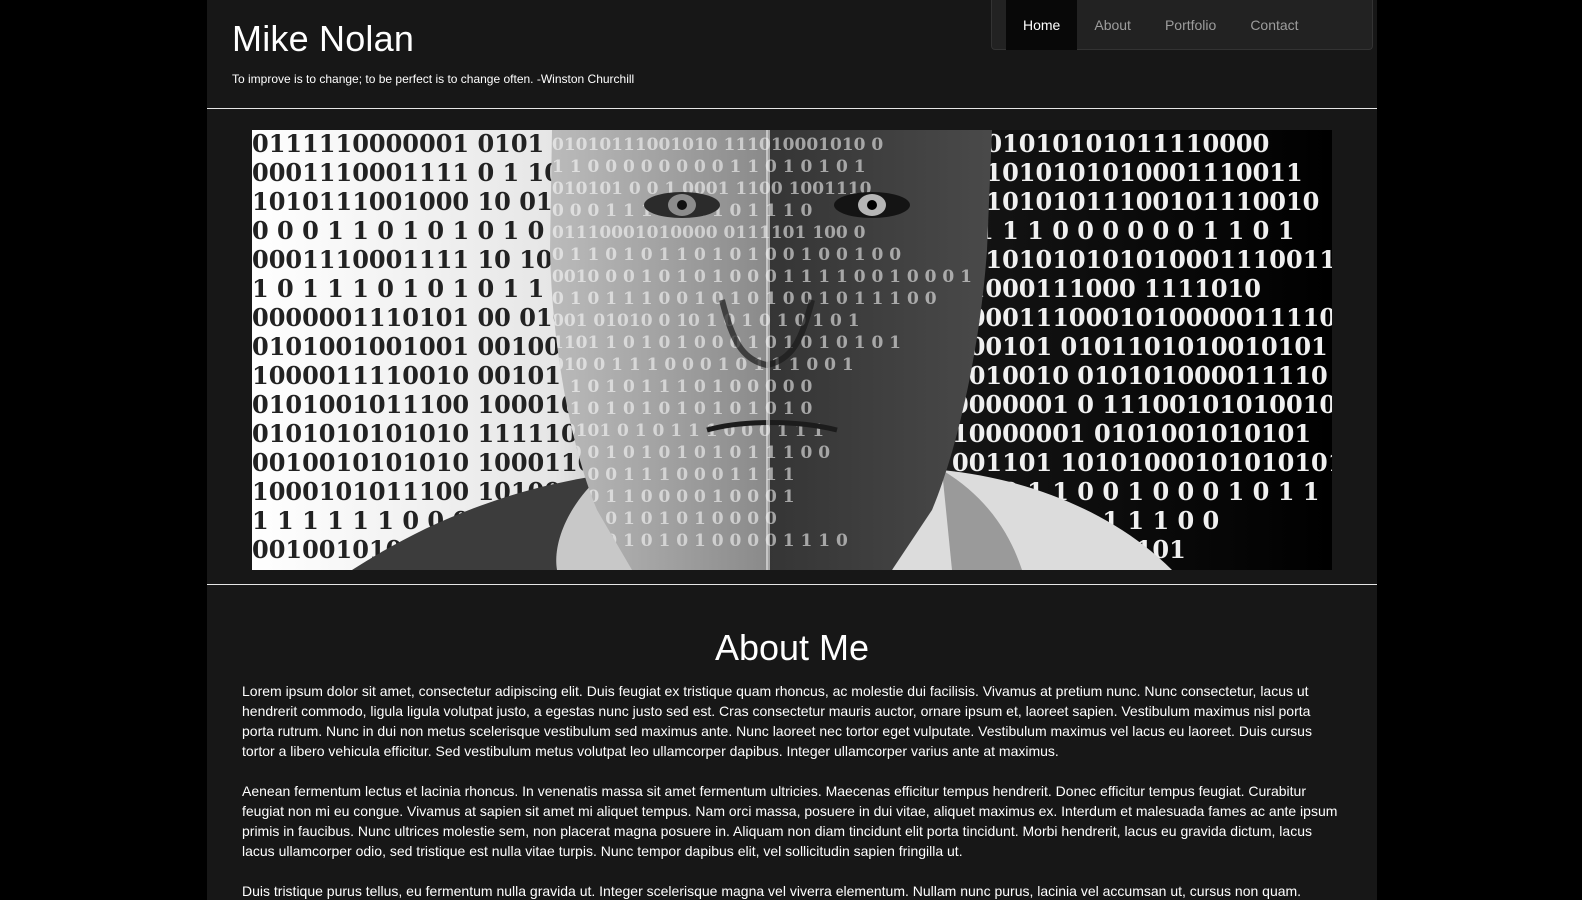 This screenshot has width=1582, height=900. I want to click on face-binary-row: 01110001010000 0111101 100 0, so click(709, 233).